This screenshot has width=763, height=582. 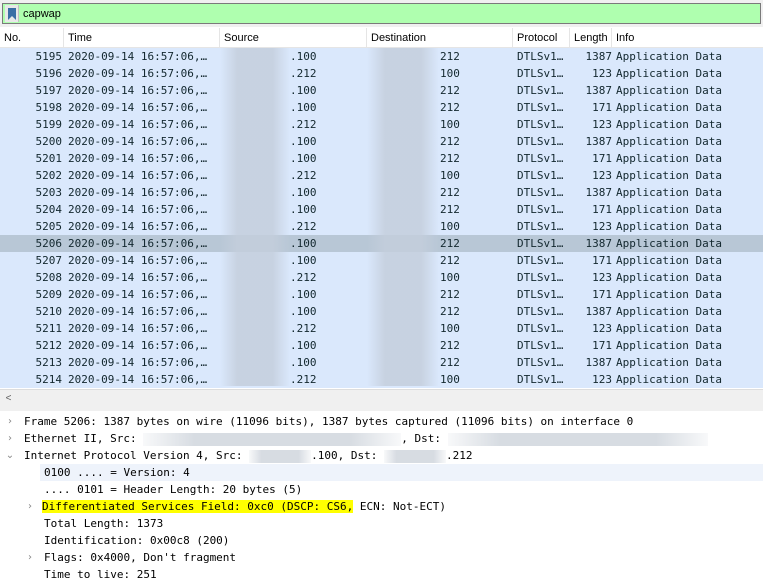 What do you see at coordinates (381, 438) in the screenshot?
I see `tree-item-ethernet: › Ethernet II, Src: , Dst:` at bounding box center [381, 438].